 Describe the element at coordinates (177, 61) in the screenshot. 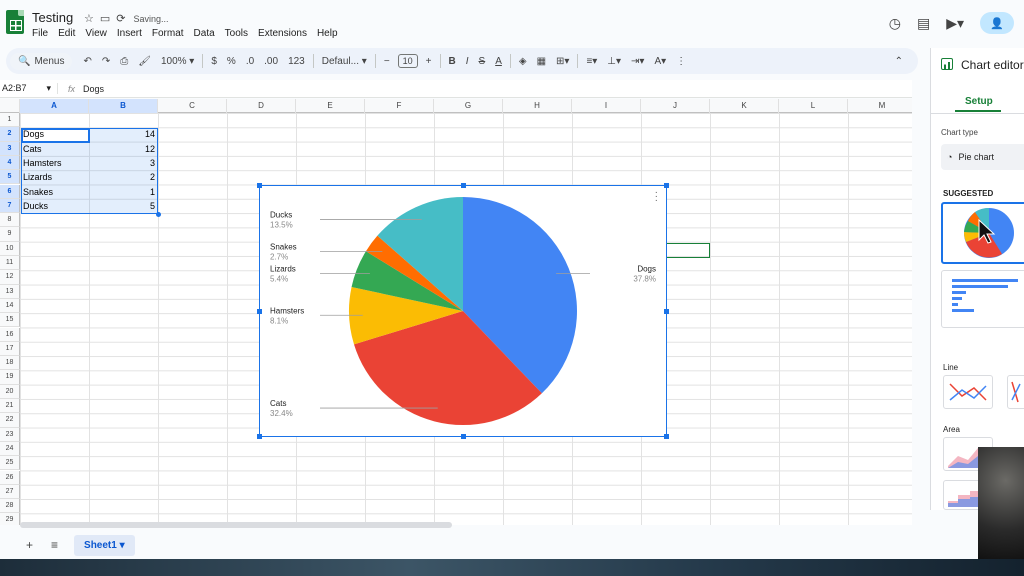

I see `zoom-select: 100% ▾` at that location.